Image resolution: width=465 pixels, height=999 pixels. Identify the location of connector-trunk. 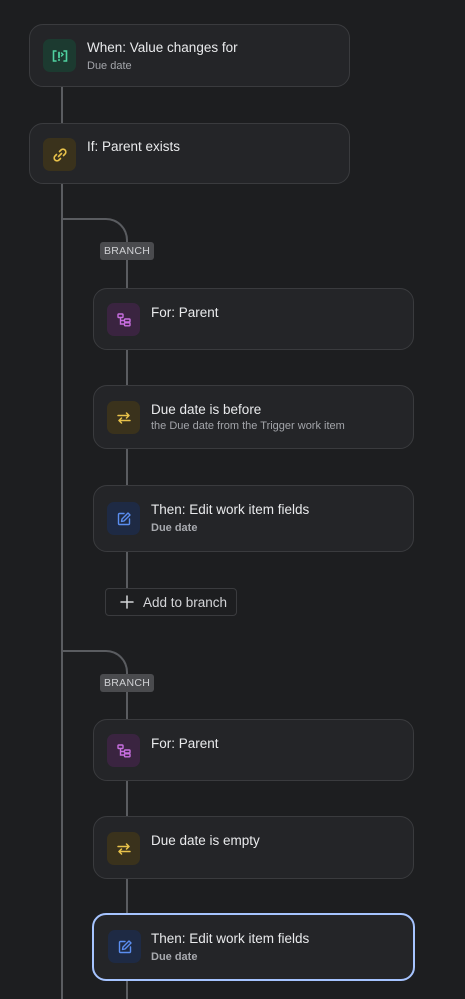
(62, 591).